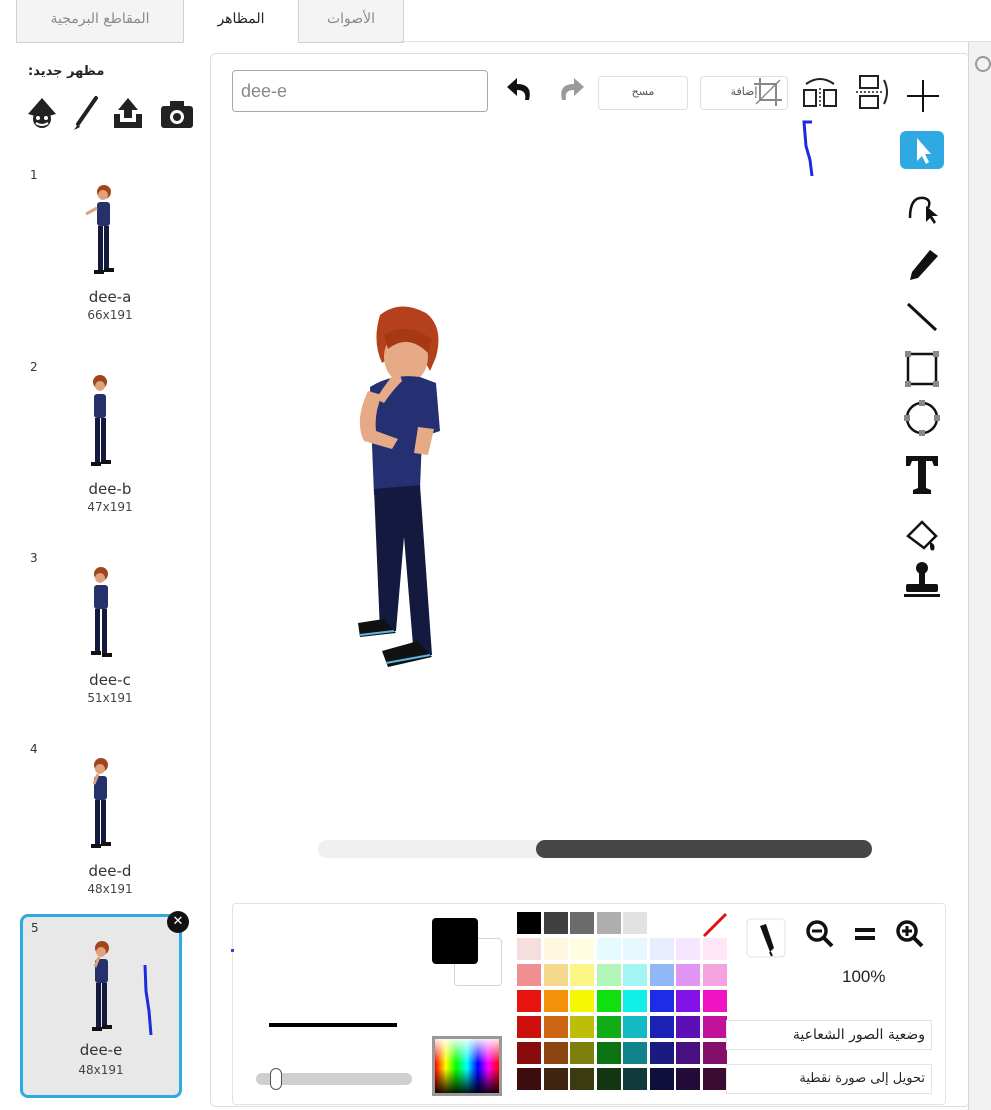 The width and height of the screenshot is (991, 1110). What do you see at coordinates (455, 941) in the screenshot?
I see `primary-color-swatch` at bounding box center [455, 941].